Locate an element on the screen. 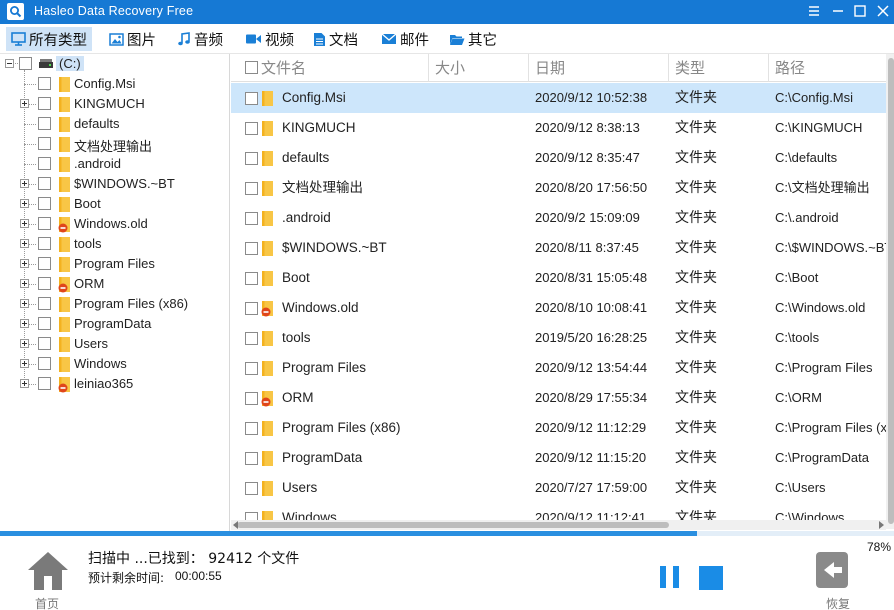  column-header-path: 路径 is located at coordinates (831, 68).